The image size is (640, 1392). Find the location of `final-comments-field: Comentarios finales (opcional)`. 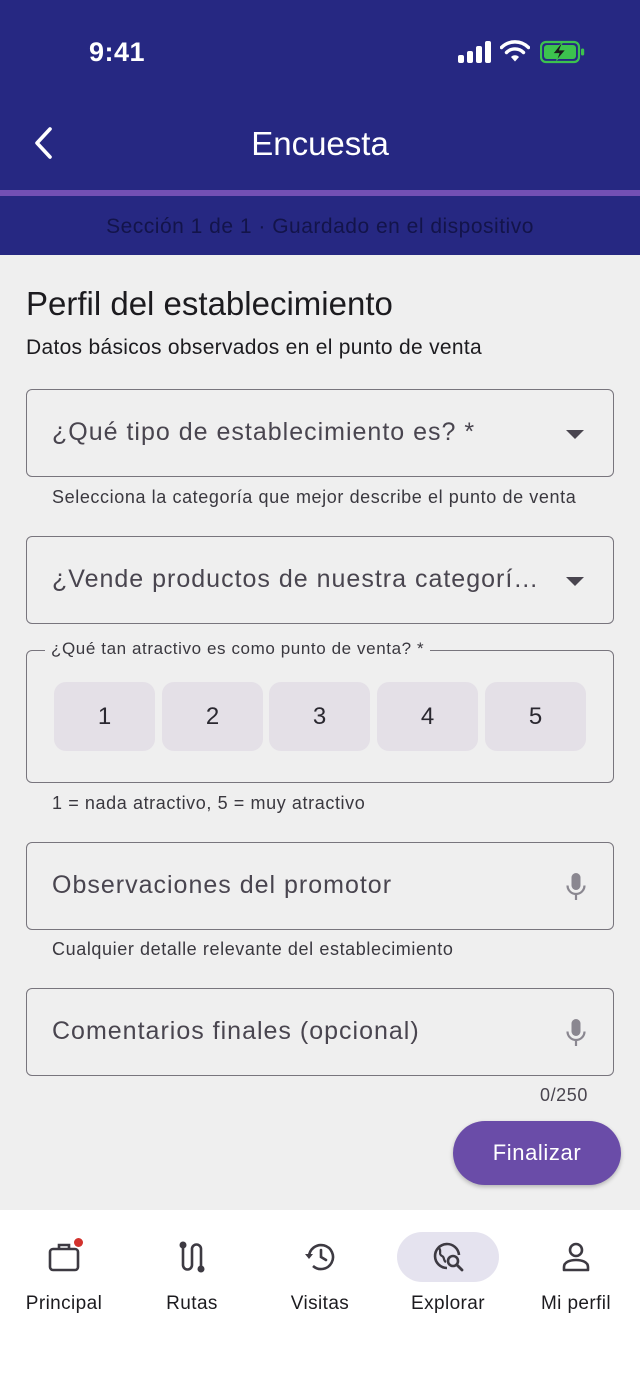

final-comments-field: Comentarios finales (opcional) is located at coordinates (320, 1032).